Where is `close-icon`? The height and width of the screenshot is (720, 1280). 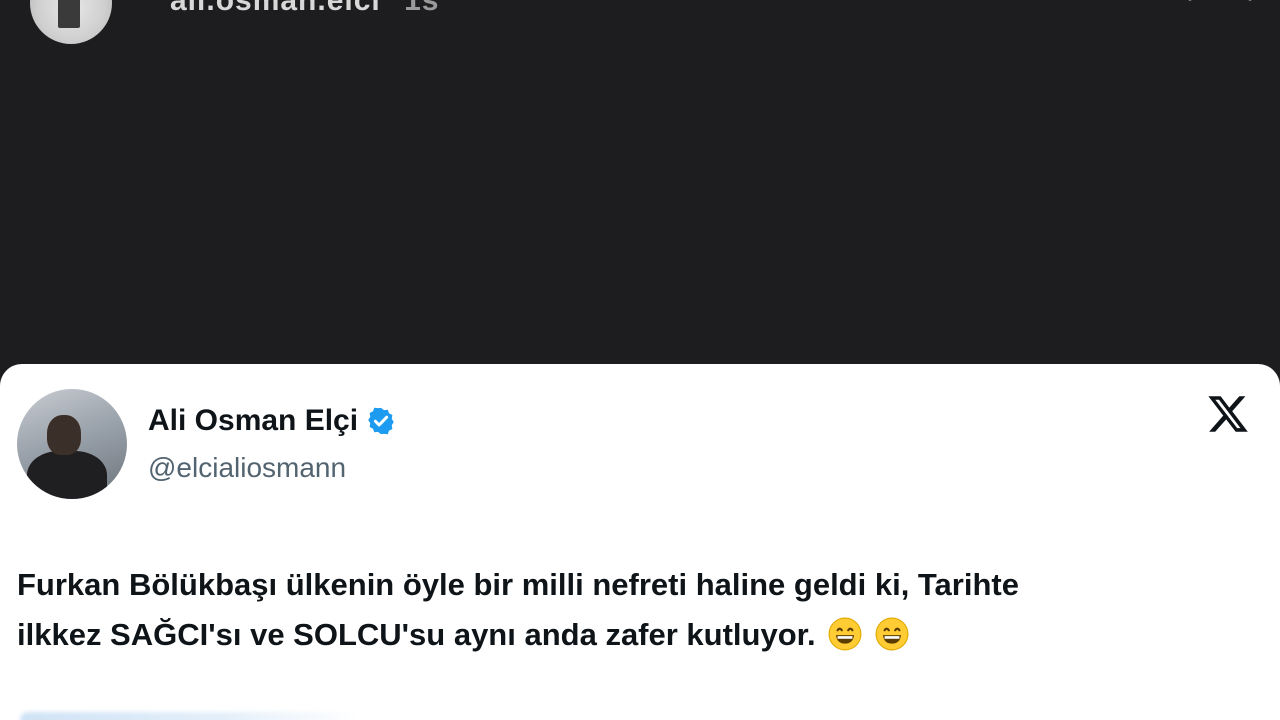
close-icon is located at coordinates (1220, 0).